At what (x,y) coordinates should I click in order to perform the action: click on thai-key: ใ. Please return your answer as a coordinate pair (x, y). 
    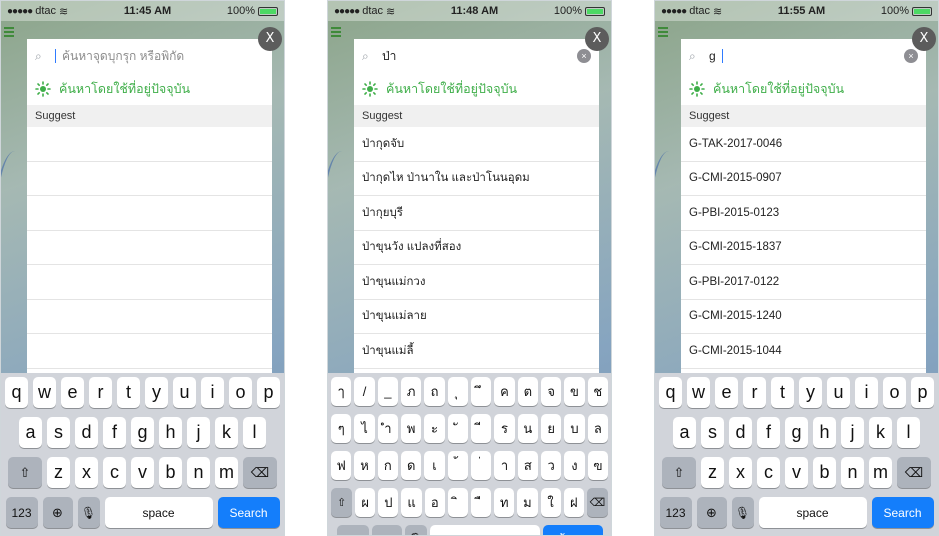
    Looking at the image, I should click on (550, 502).